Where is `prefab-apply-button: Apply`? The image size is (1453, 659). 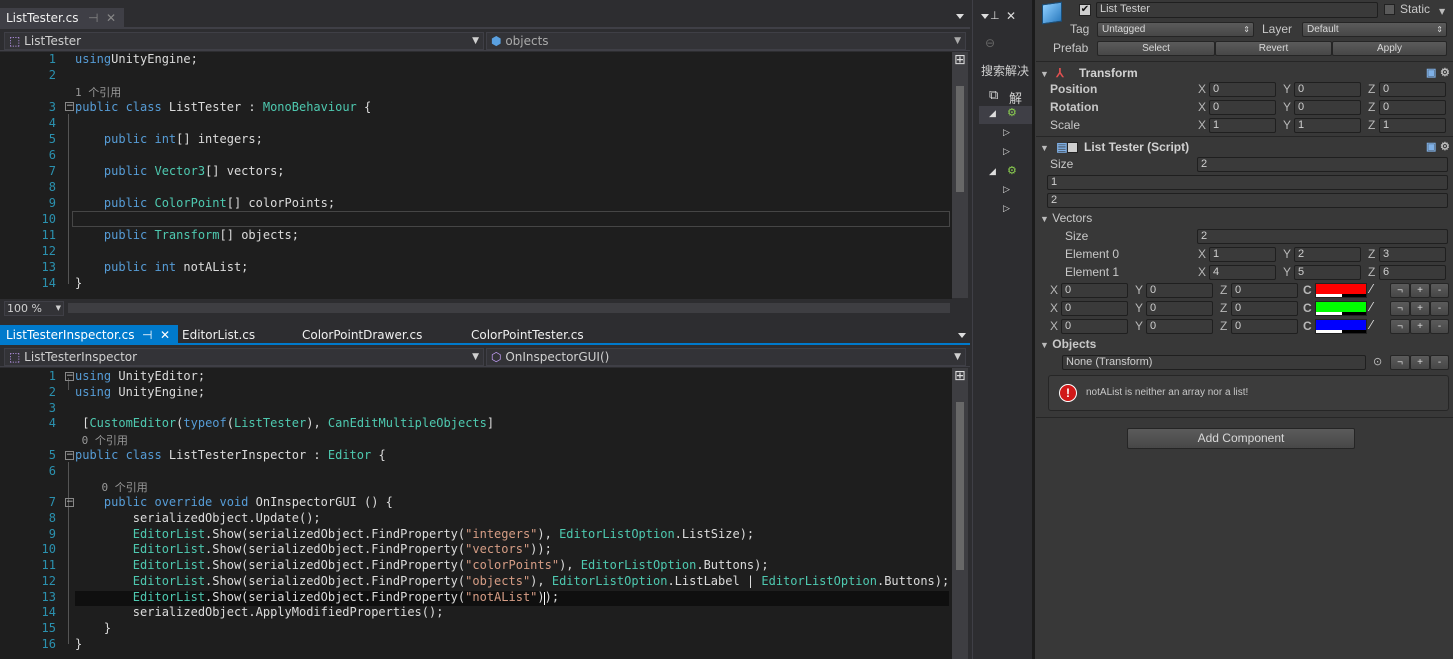 prefab-apply-button: Apply is located at coordinates (1389, 48).